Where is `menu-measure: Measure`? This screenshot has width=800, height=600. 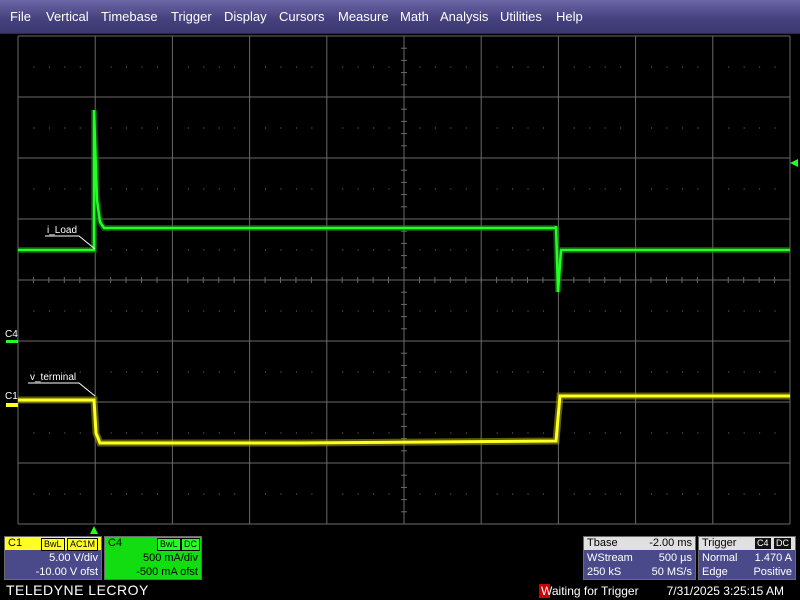 menu-measure: Measure is located at coordinates (363, 16).